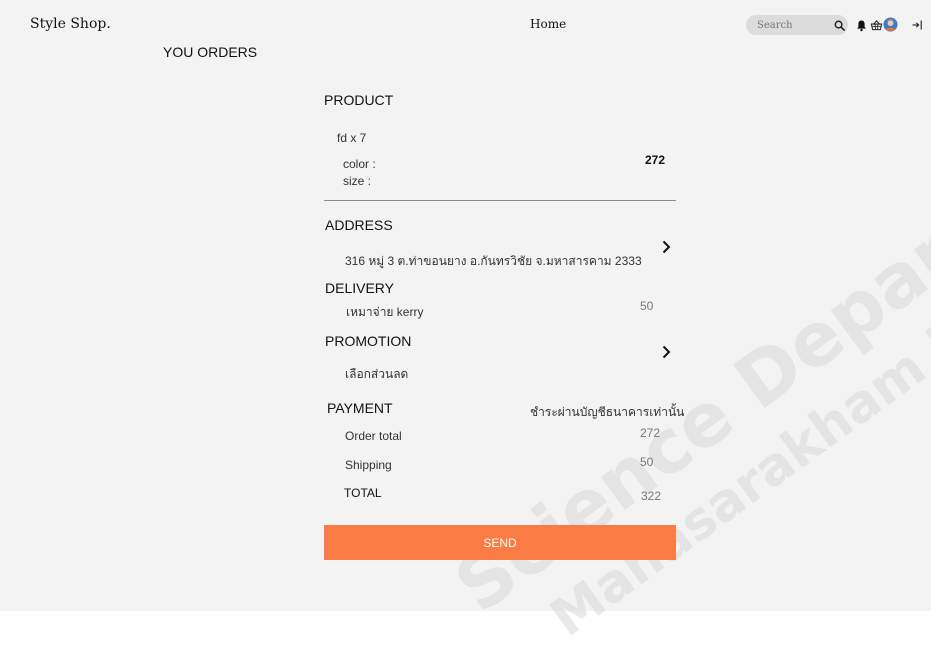 This screenshot has height=649, width=931. Describe the element at coordinates (210, 52) in the screenshot. I see `page-title: YOU ORDERS` at that location.